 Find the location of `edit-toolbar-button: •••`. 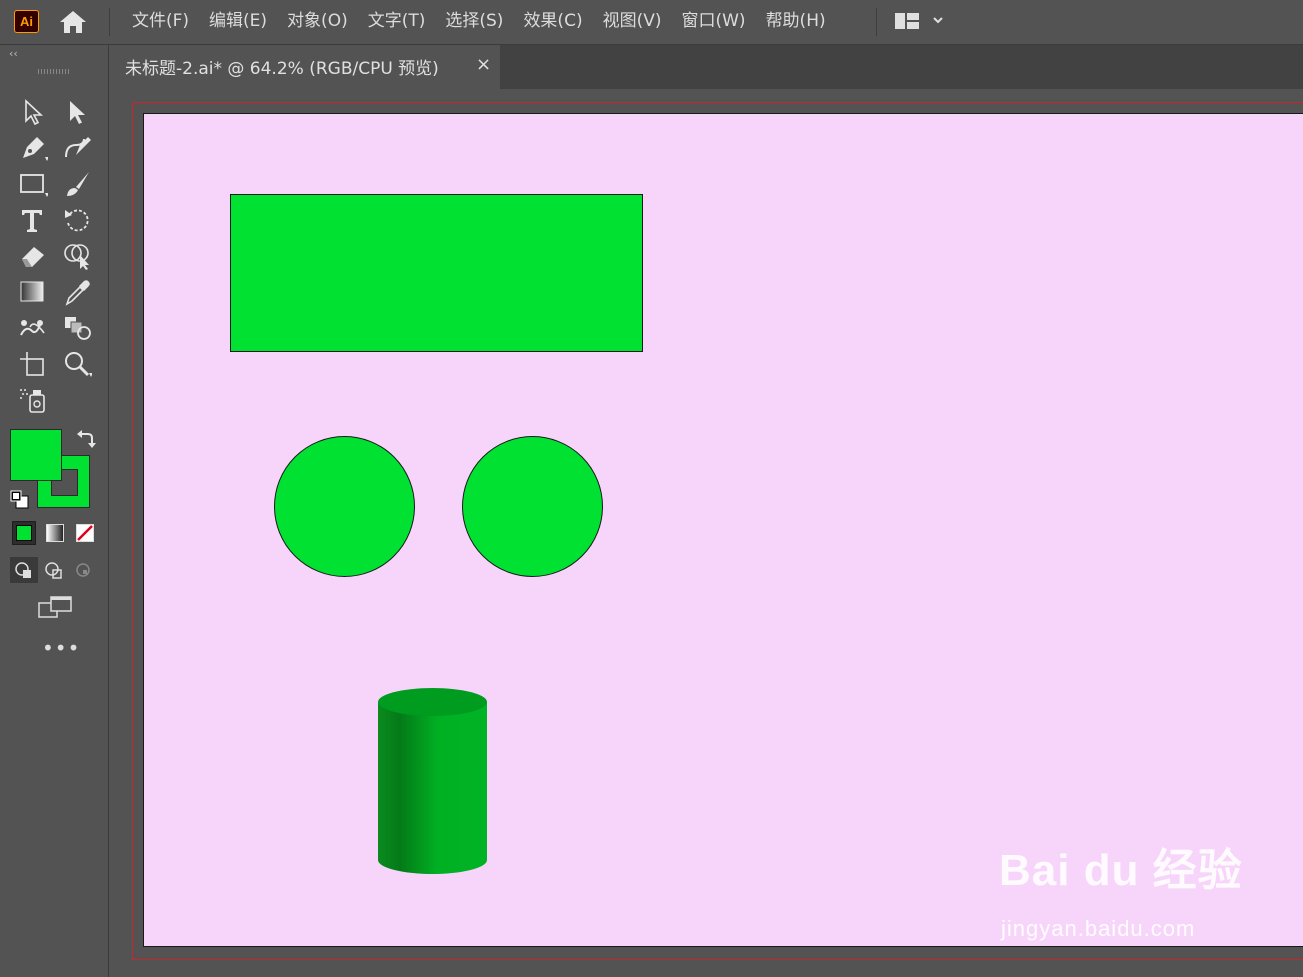

edit-toolbar-button: ••• is located at coordinates (61, 648).